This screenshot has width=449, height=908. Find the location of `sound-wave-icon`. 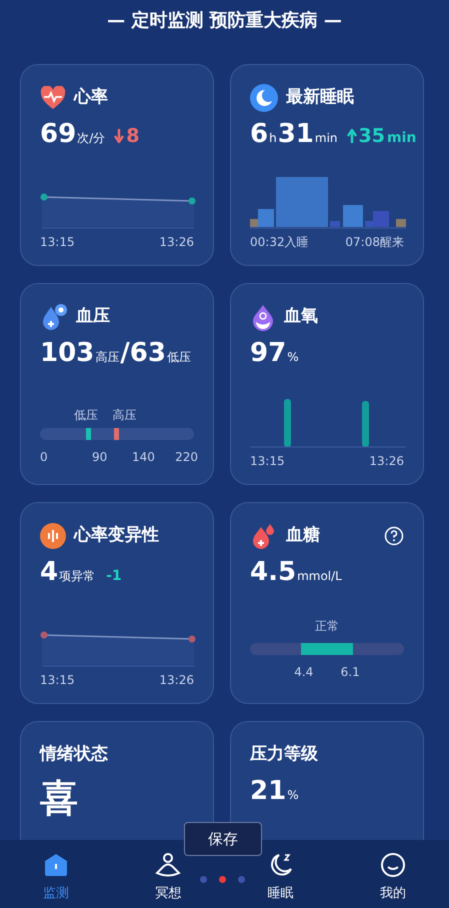

sound-wave-icon is located at coordinates (53, 536).